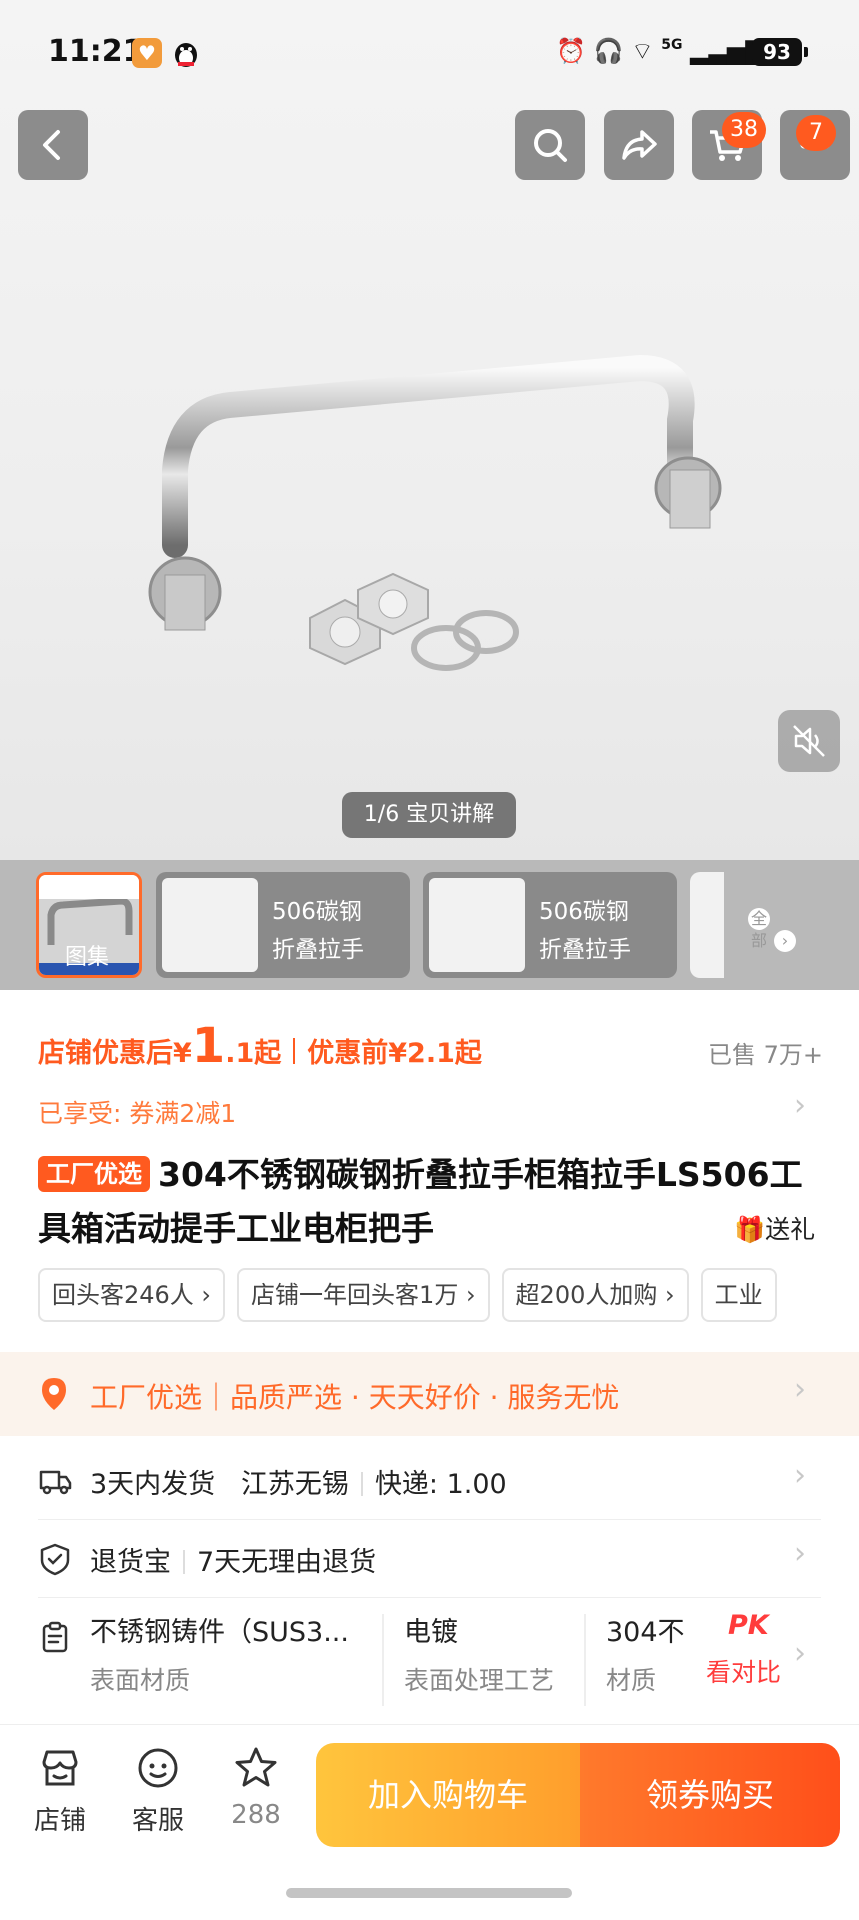  Describe the element at coordinates (479, 1680) in the screenshot. I see `attribute-key: 表面处理工艺` at that location.